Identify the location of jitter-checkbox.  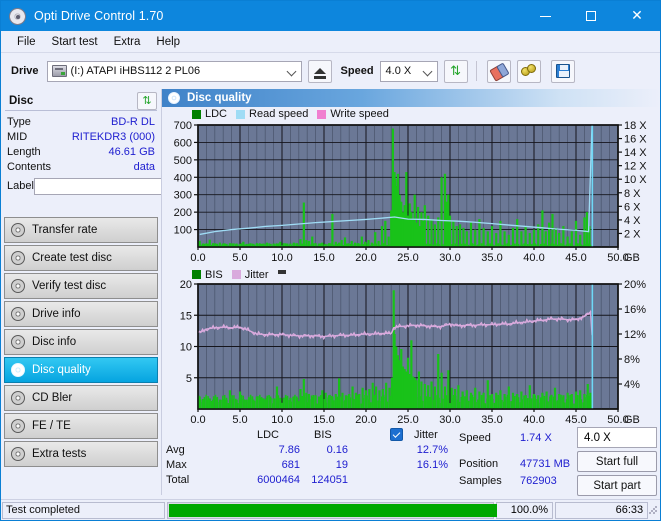
(396, 434).